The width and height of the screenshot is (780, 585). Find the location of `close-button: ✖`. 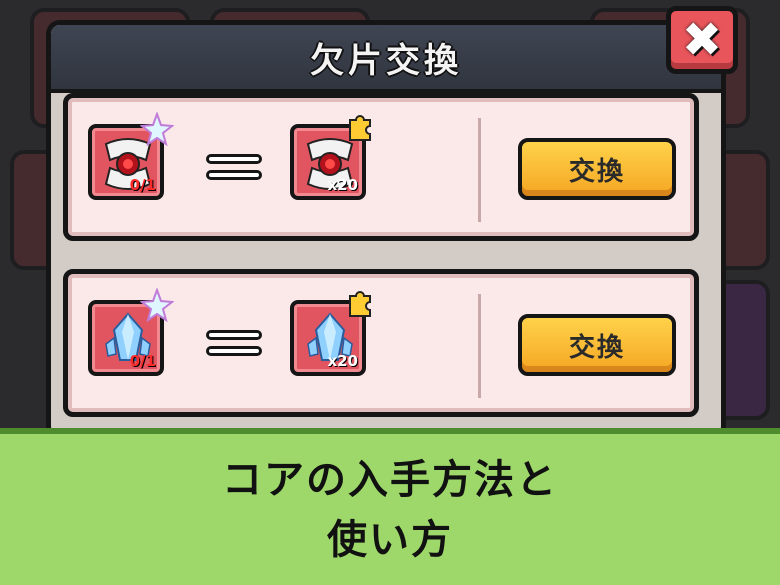

close-button: ✖ is located at coordinates (702, 40).